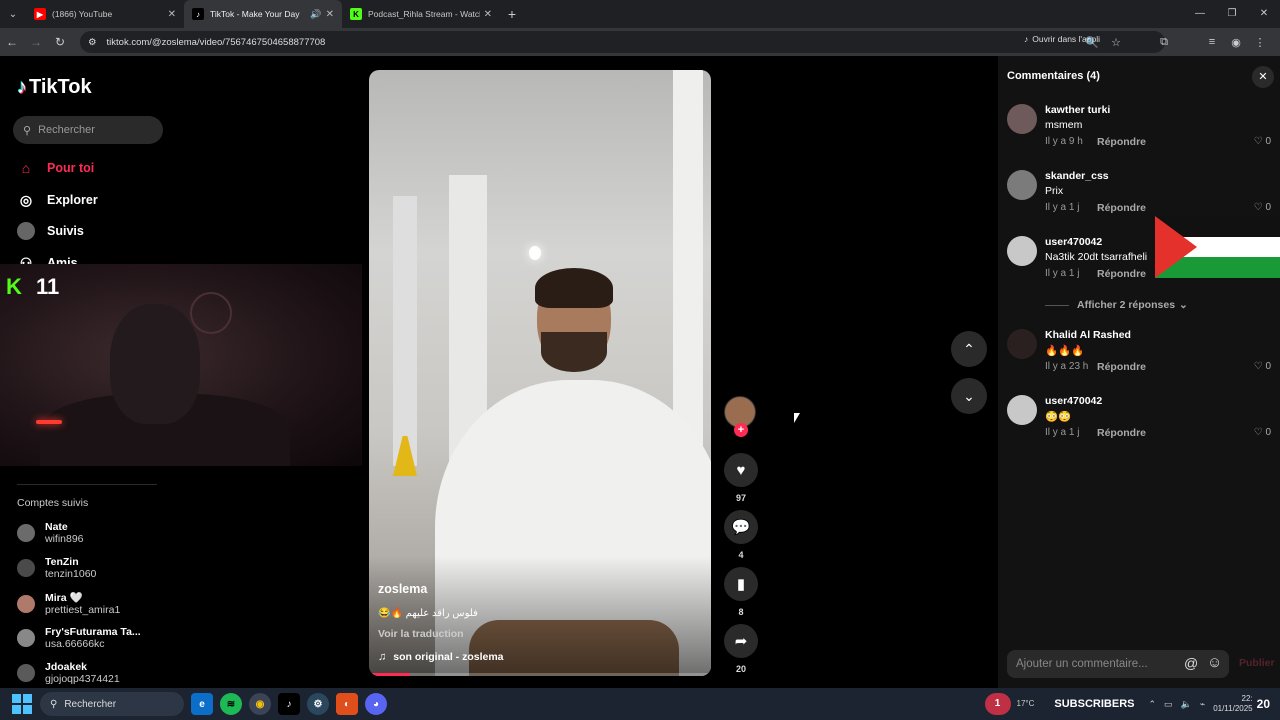 The width and height of the screenshot is (1280, 720). I want to click on see-translation-link: Voir la traduction, so click(421, 634).